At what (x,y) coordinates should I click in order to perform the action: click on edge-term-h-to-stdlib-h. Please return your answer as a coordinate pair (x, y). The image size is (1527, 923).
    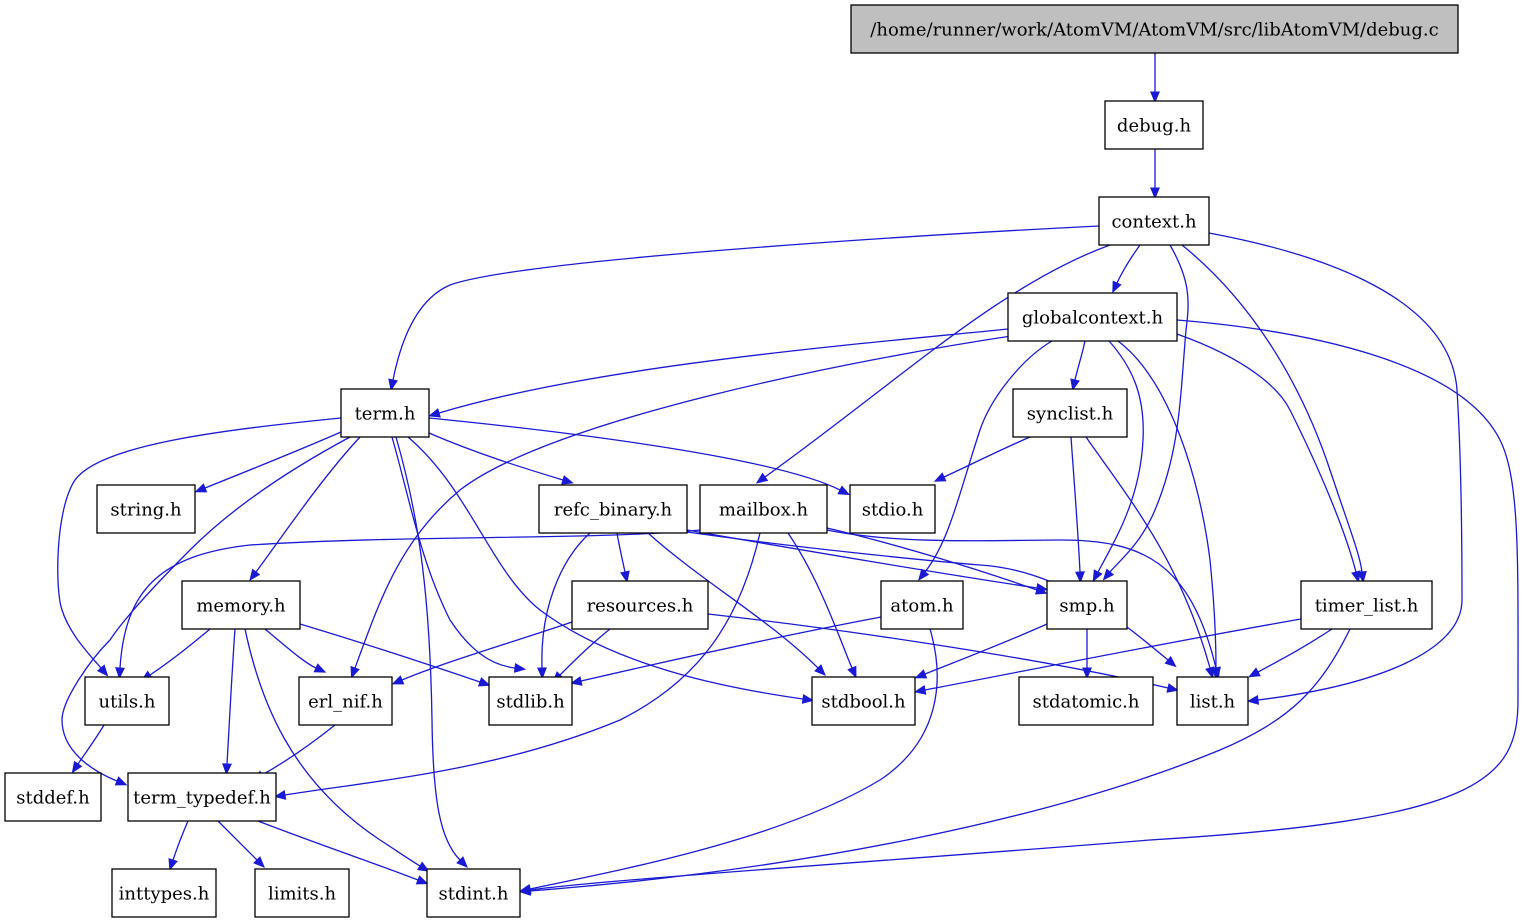
    Looking at the image, I should click on (459, 554).